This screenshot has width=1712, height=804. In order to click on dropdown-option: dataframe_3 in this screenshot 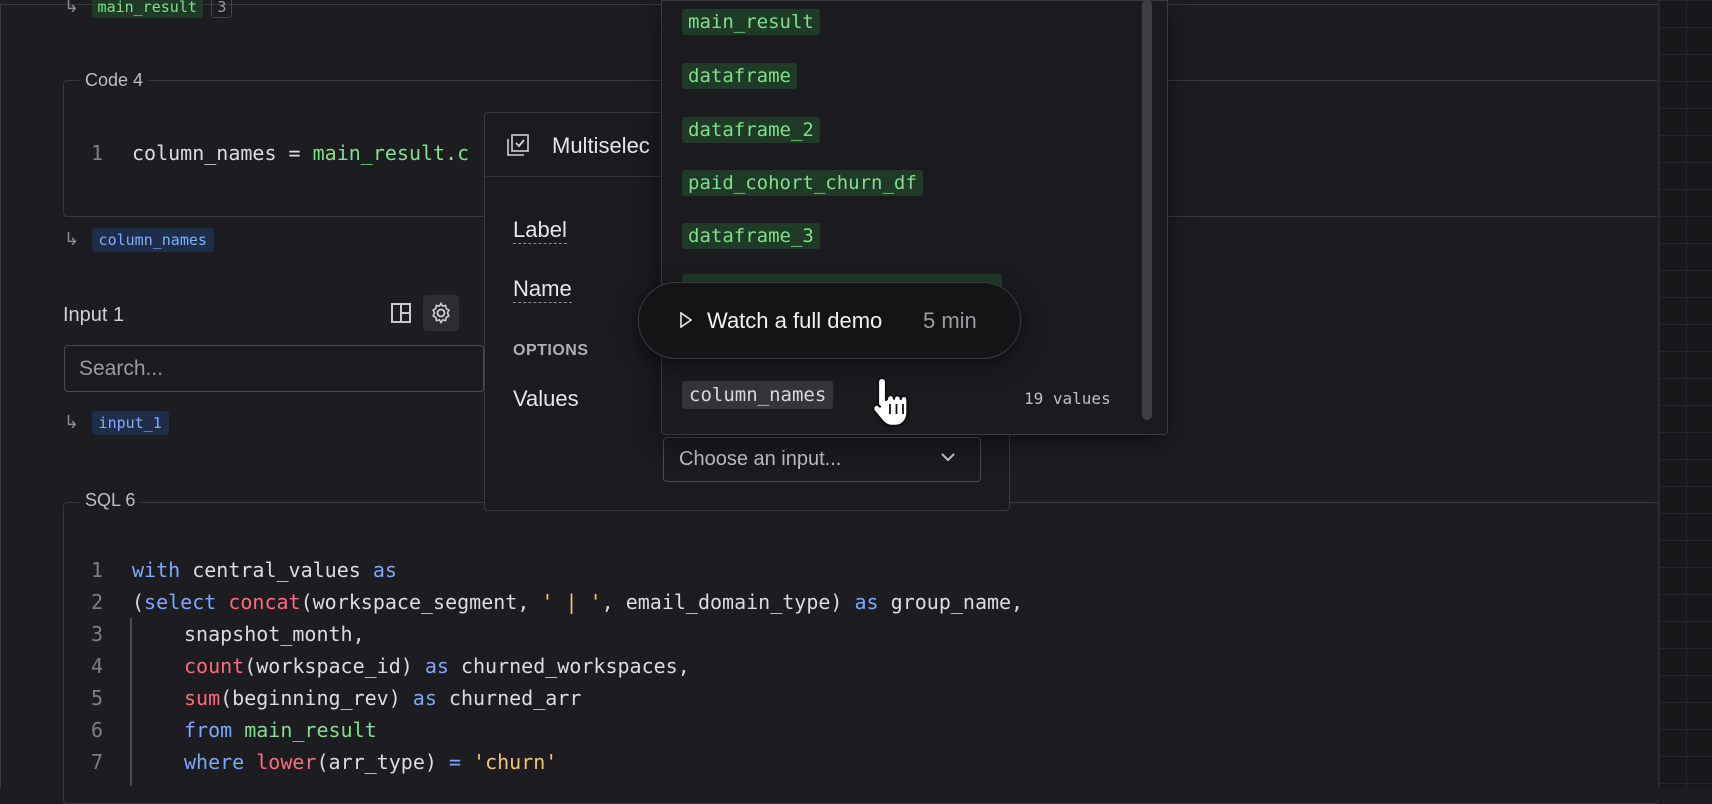, I will do `click(751, 236)`.